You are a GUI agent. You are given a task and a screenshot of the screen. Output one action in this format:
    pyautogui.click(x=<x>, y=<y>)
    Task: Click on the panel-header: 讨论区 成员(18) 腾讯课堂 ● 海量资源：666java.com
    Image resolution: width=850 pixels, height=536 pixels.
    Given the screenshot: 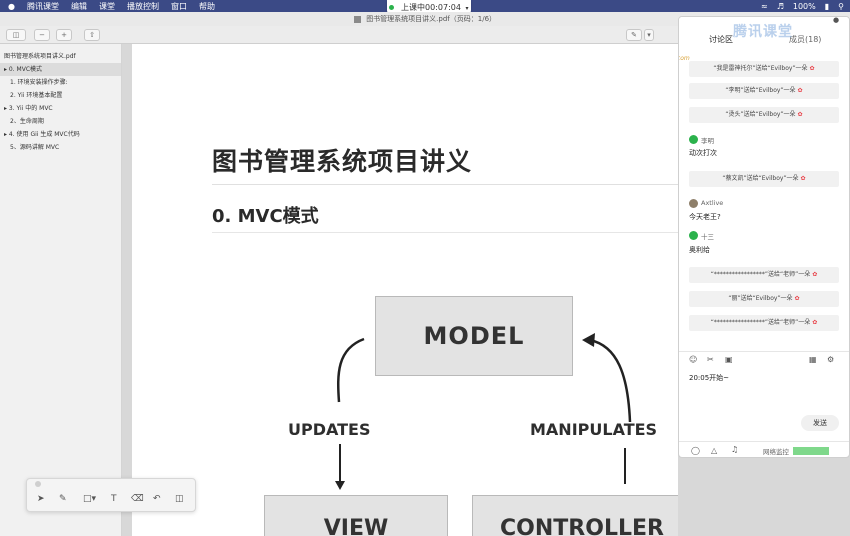 What is the action you would take?
    pyautogui.click(x=764, y=39)
    